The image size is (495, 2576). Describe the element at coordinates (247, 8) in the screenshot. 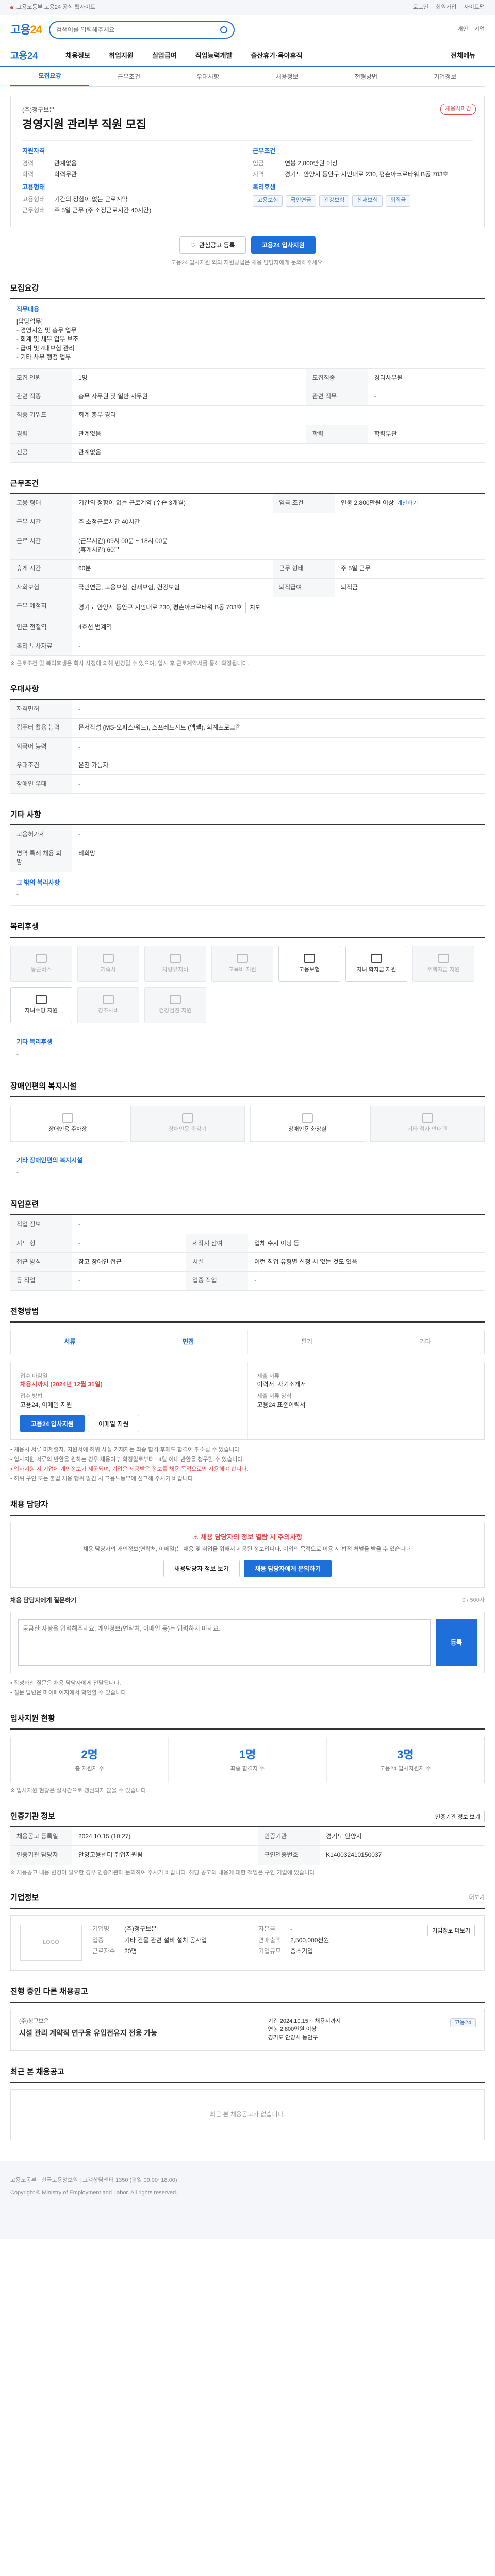

I see `top-bar: 고용노동부 고용24 공식 웹사이트 로그인 회원가입 사이트맵` at that location.